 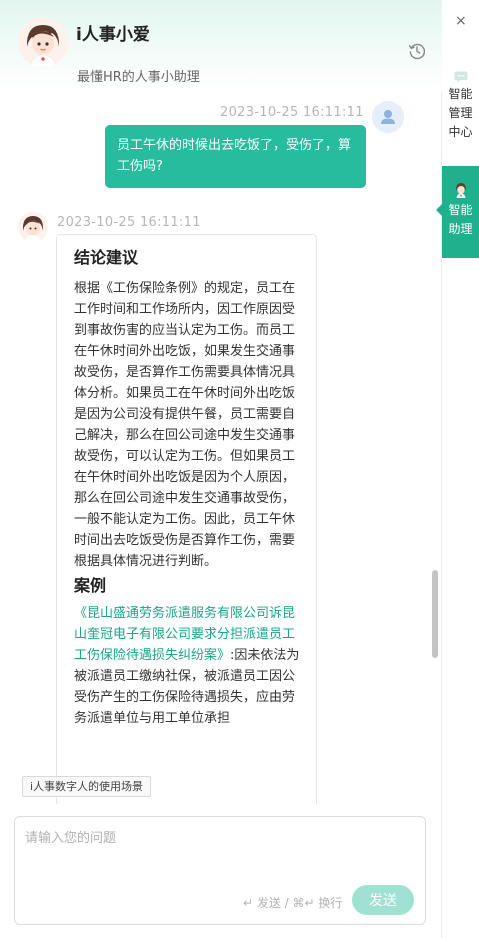 What do you see at coordinates (138, 77) in the screenshot?
I see `app-subtitle: 最懂HR的人事小助理` at bounding box center [138, 77].